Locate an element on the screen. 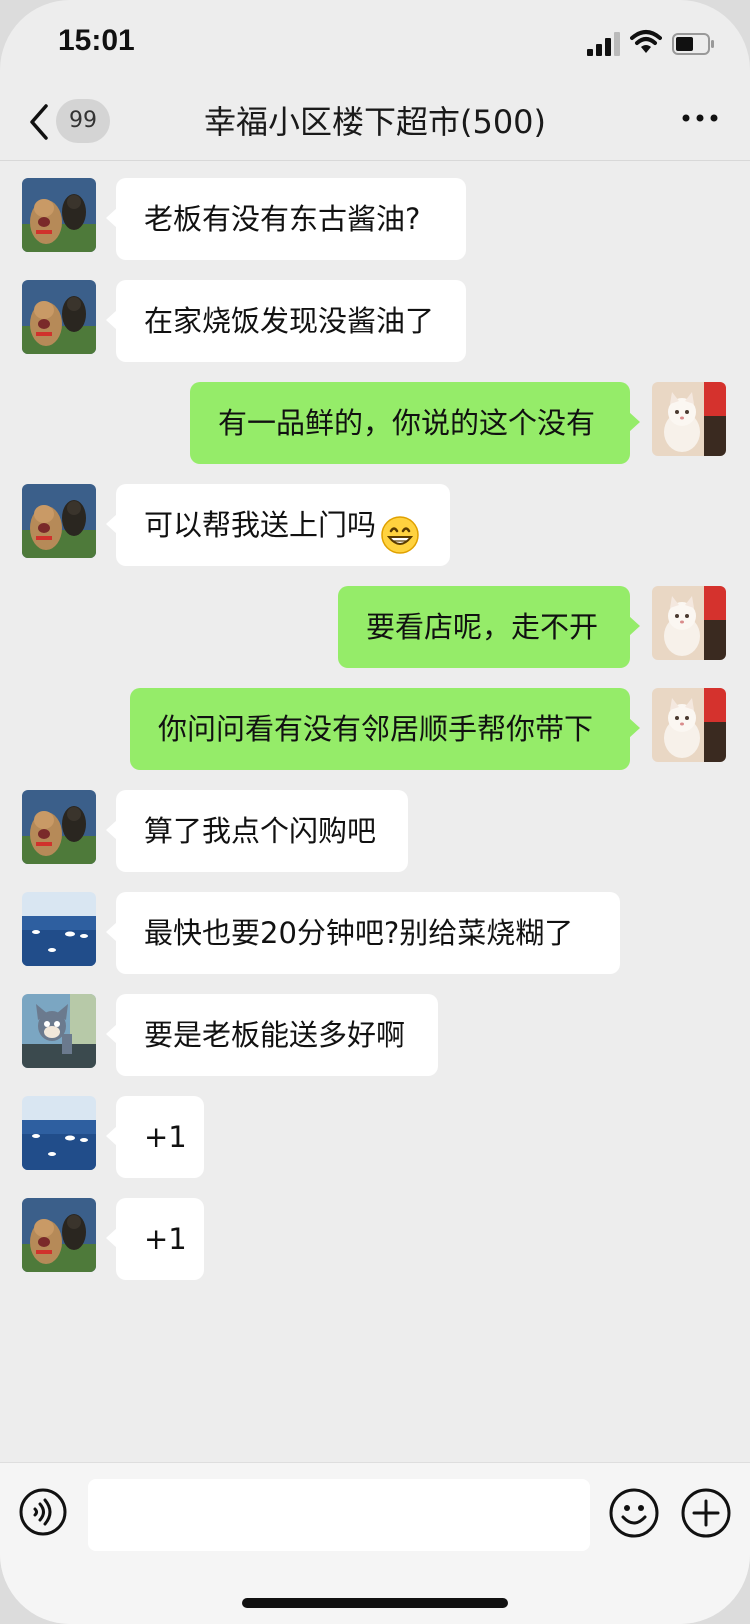  message-row: 要是老板能送多好啊 is located at coordinates (375, 1035).